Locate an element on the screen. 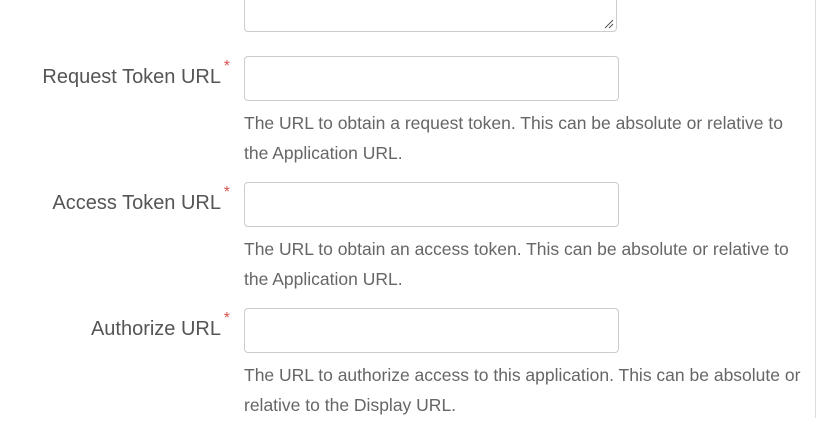  request-token-url-label: Request Token URL * is located at coordinates (136, 73).